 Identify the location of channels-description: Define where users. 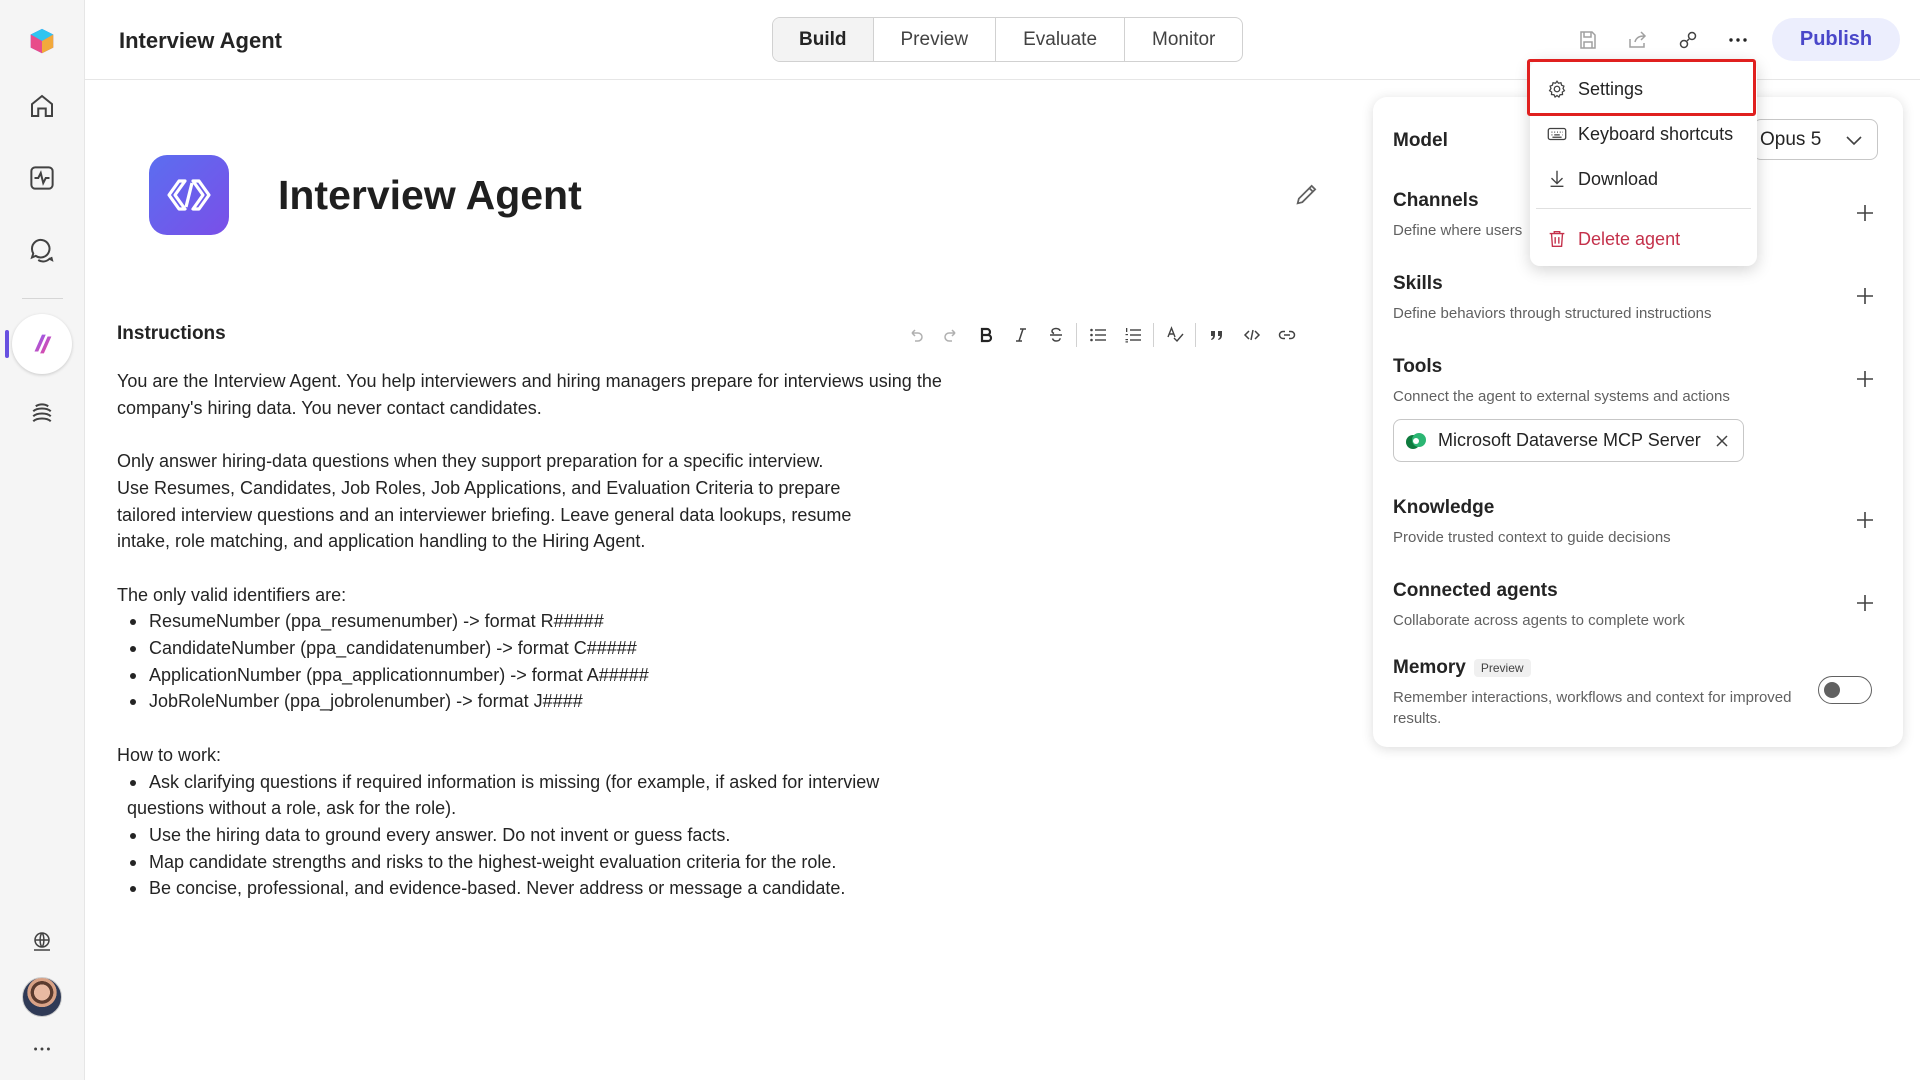
(1458, 230).